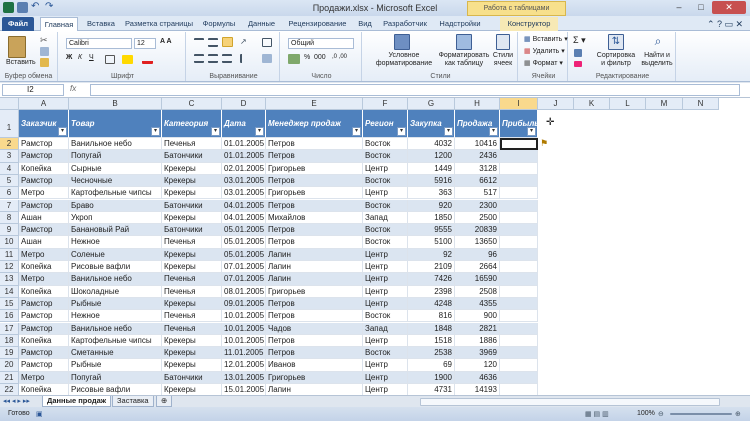 This screenshot has width=750, height=421. I want to click on table-cell: 2436, so click(477, 156).